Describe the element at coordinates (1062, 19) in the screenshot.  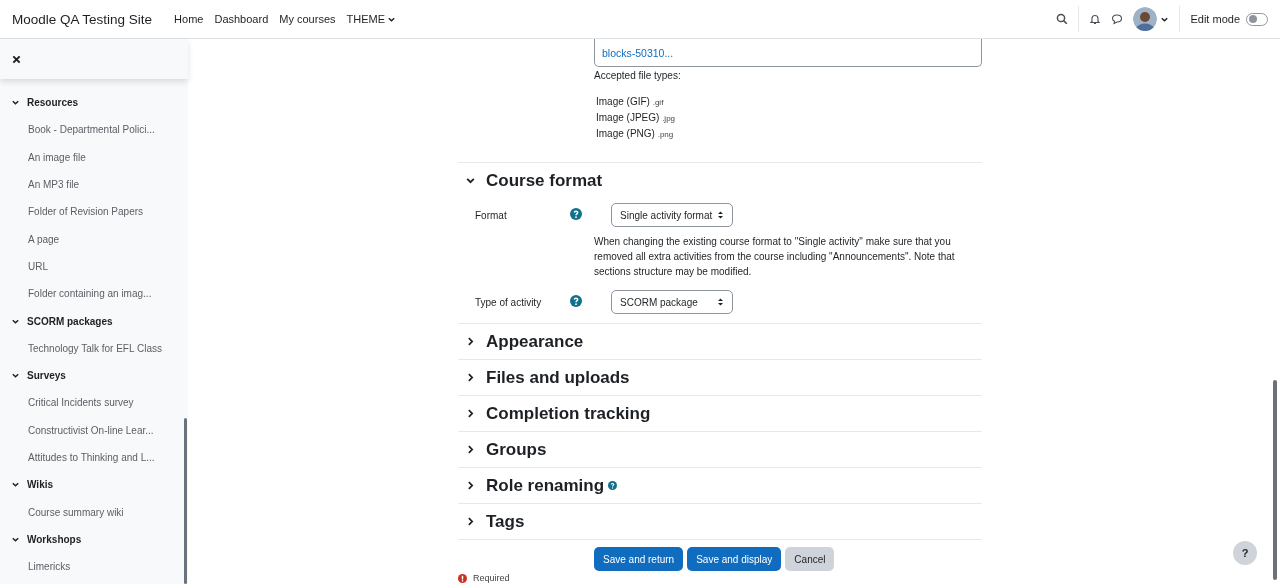
I see `search-icon` at that location.